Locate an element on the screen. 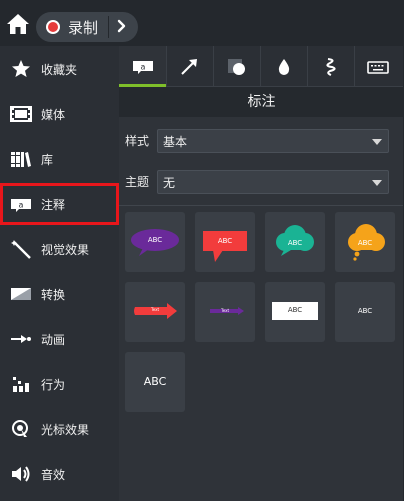  arrow-tab-icon is located at coordinates (189, 67).